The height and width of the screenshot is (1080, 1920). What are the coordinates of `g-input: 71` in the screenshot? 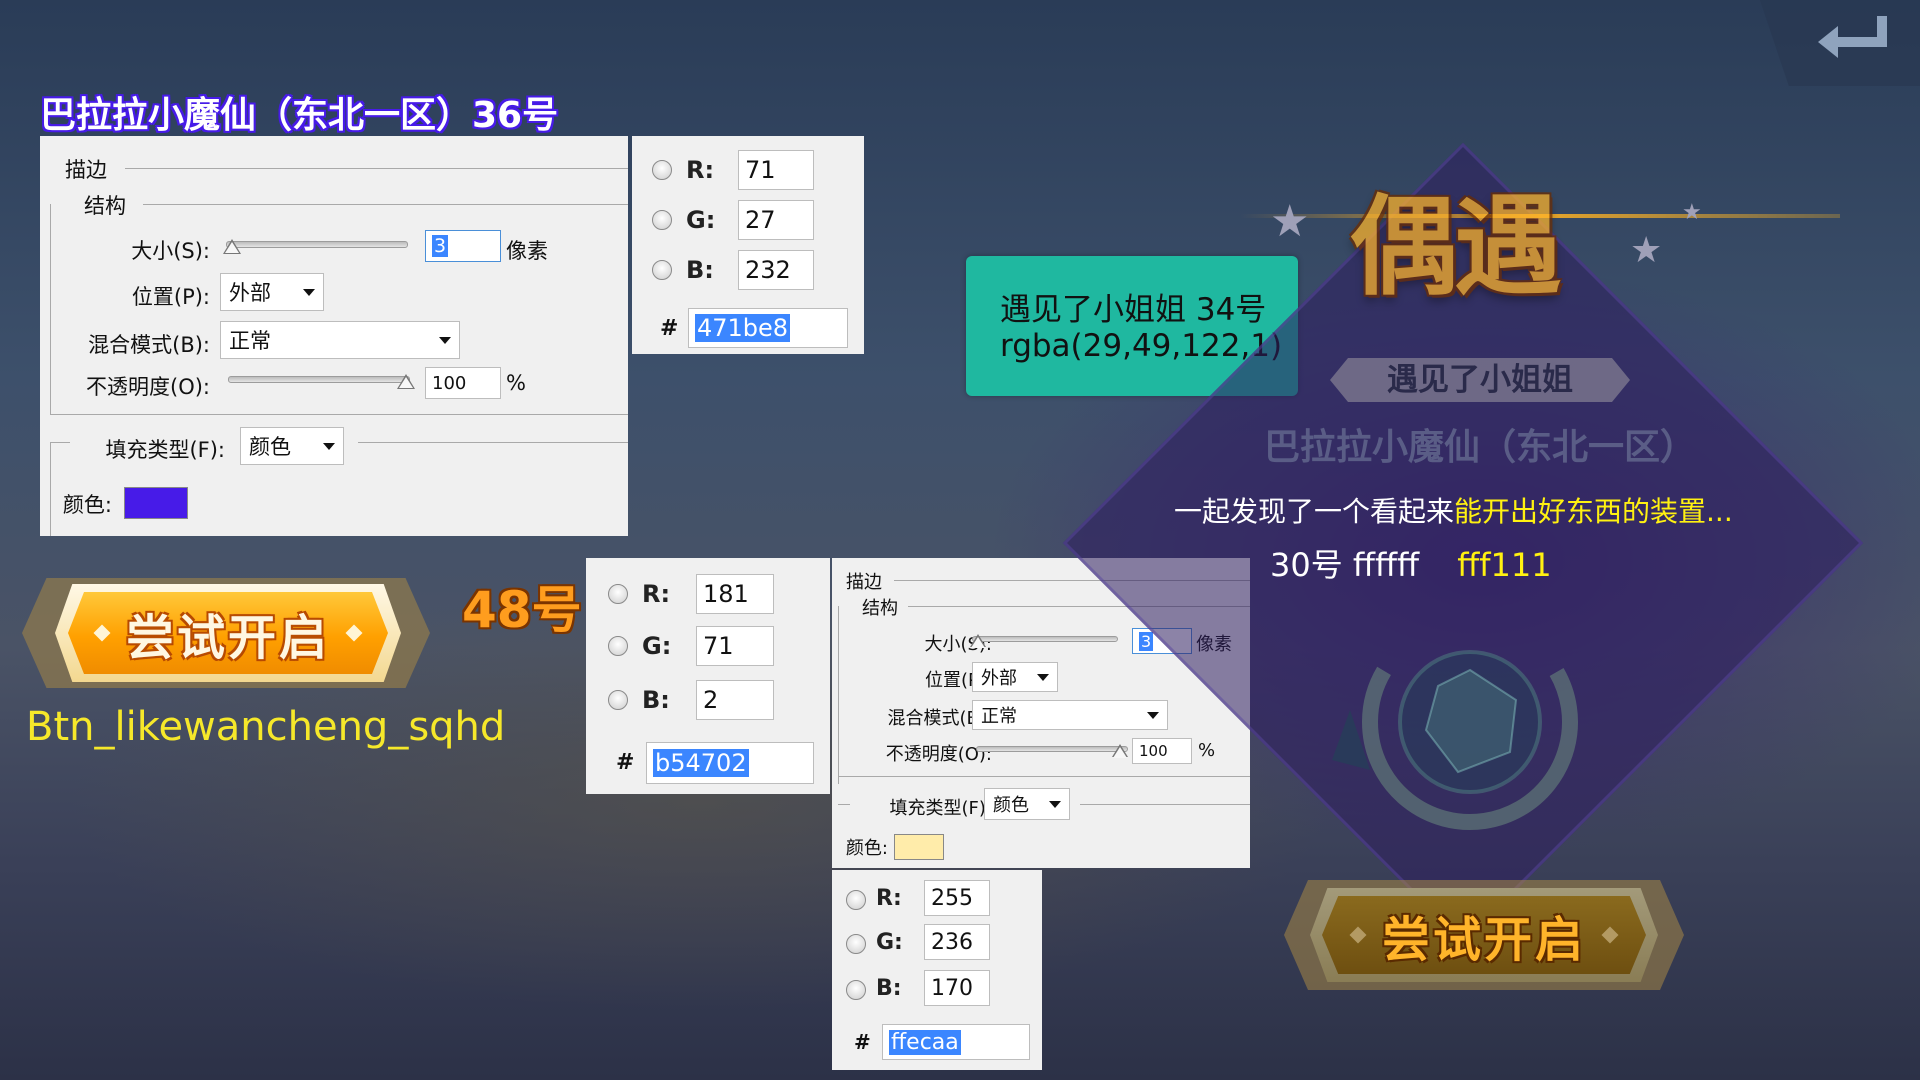 It's located at (735, 646).